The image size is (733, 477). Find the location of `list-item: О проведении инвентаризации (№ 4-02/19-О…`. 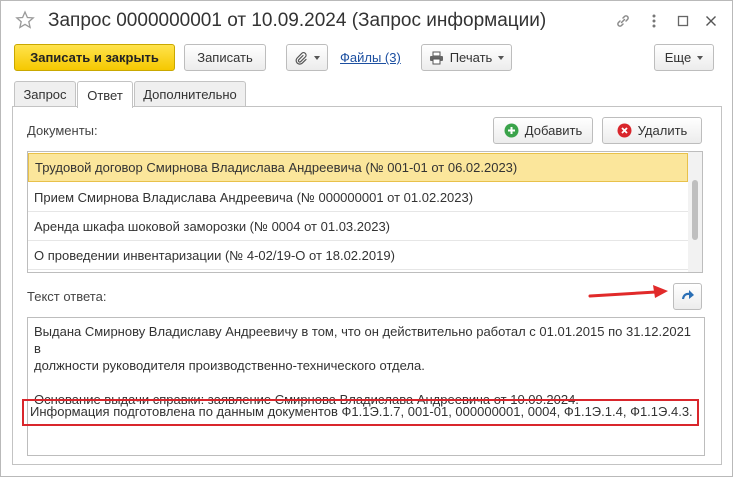

list-item: О проведении инвентаризации (№ 4-02/19-О… is located at coordinates (358, 255).